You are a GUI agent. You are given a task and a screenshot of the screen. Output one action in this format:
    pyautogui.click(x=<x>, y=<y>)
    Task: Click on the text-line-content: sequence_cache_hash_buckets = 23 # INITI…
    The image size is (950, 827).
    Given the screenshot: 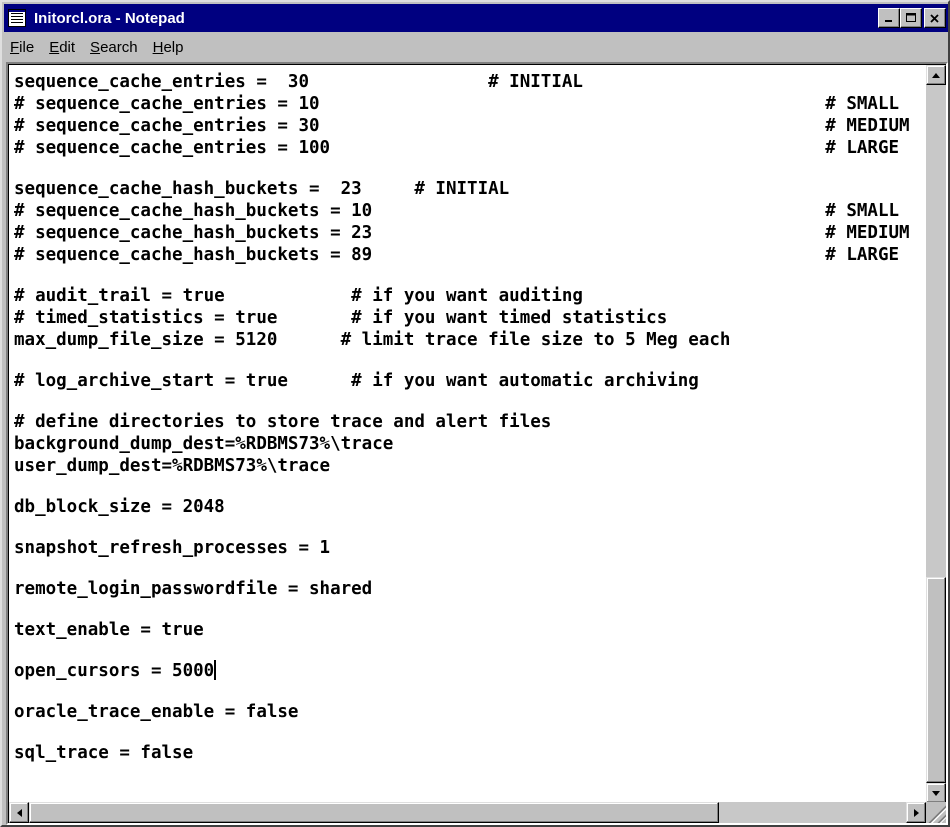 What is the action you would take?
    pyautogui.click(x=262, y=189)
    